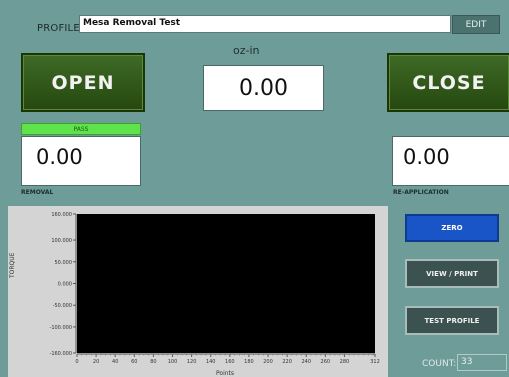  I want to click on reapplication-caption: RE-APPLICATION, so click(421, 192).